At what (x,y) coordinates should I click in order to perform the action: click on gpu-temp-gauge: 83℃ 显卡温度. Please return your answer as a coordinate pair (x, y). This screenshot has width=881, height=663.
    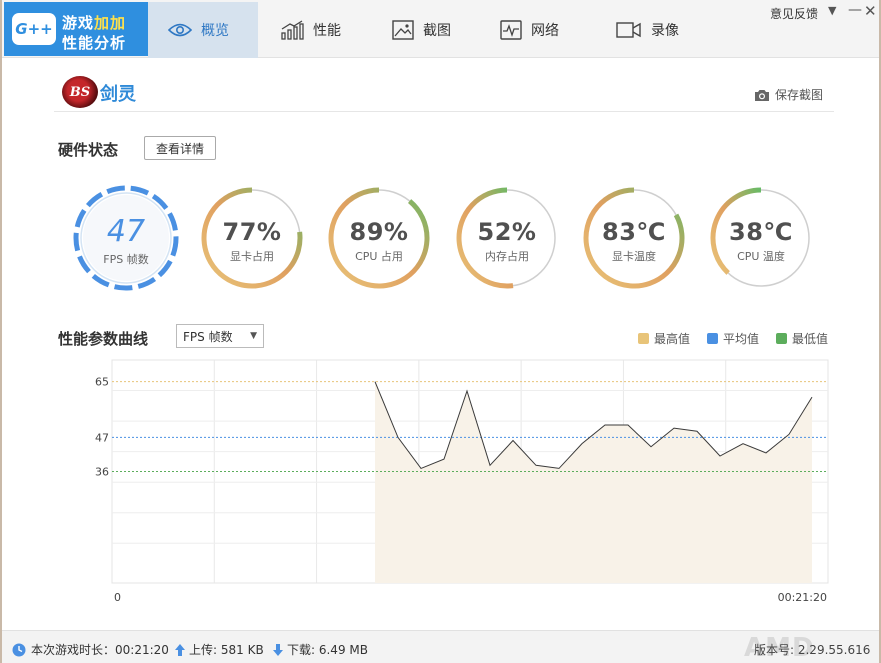
    Looking at the image, I should click on (634, 241).